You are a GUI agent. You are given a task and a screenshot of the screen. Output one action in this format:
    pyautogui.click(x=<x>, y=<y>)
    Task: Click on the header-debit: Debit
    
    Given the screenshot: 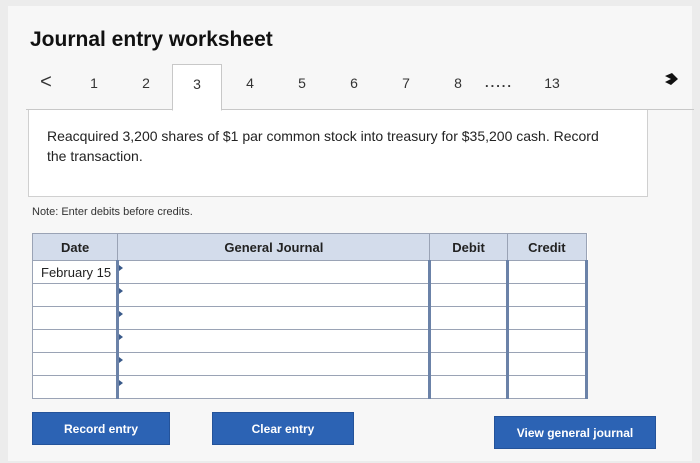 What is the action you would take?
    pyautogui.click(x=468, y=247)
    